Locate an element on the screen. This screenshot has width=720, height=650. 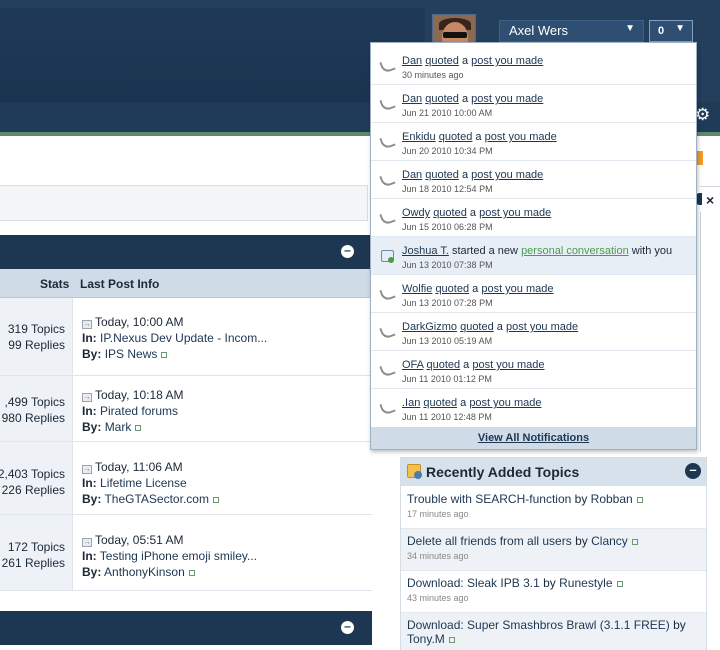
last-post-user: AnthonyKinson is located at coordinates (144, 572).